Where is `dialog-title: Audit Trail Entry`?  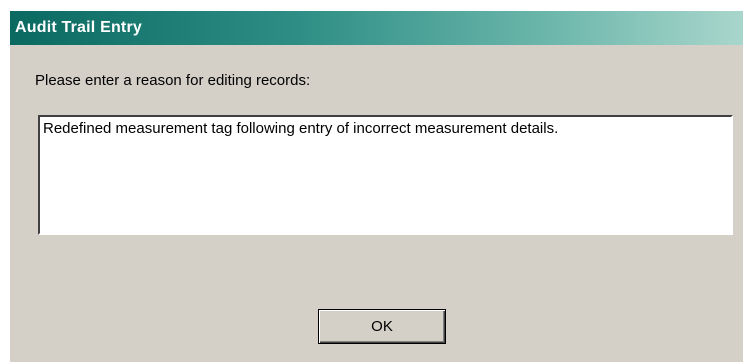 dialog-title: Audit Trail Entry is located at coordinates (78, 27).